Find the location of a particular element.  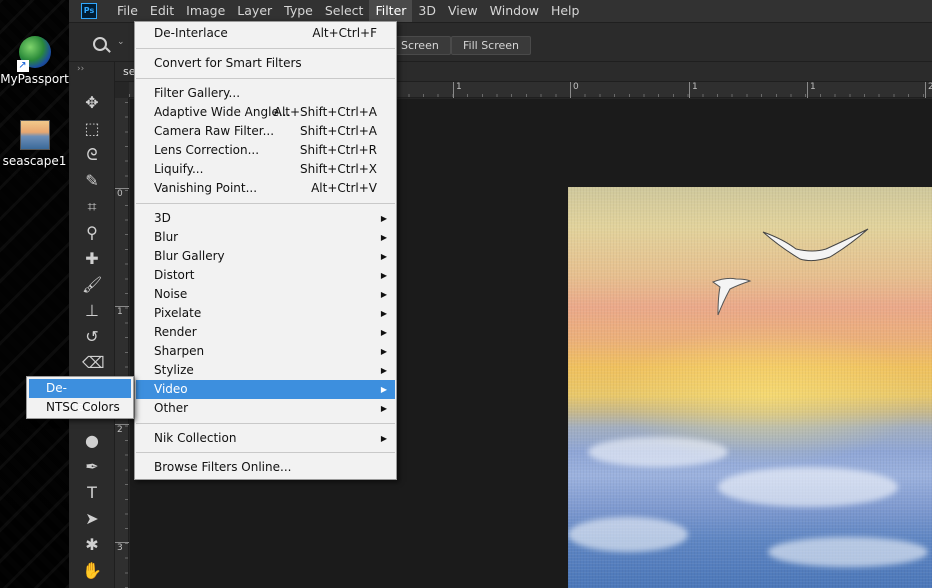

move-tool-icon: ✥ is located at coordinates (92, 103).